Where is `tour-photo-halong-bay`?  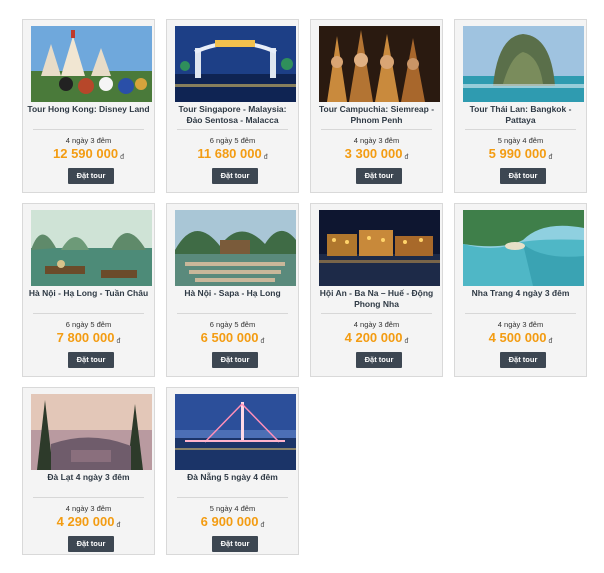 tour-photo-halong-bay is located at coordinates (91, 248).